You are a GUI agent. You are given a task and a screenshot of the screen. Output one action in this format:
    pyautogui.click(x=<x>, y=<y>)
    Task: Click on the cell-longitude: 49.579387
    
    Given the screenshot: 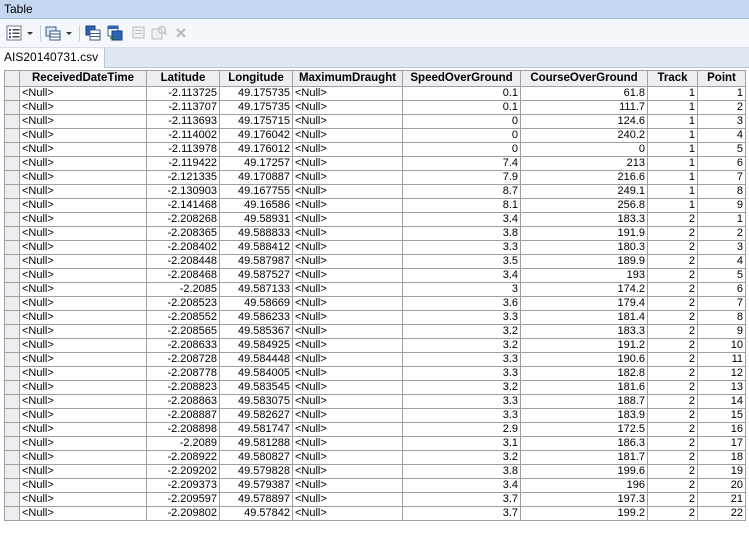 What is the action you would take?
    pyautogui.click(x=256, y=485)
    